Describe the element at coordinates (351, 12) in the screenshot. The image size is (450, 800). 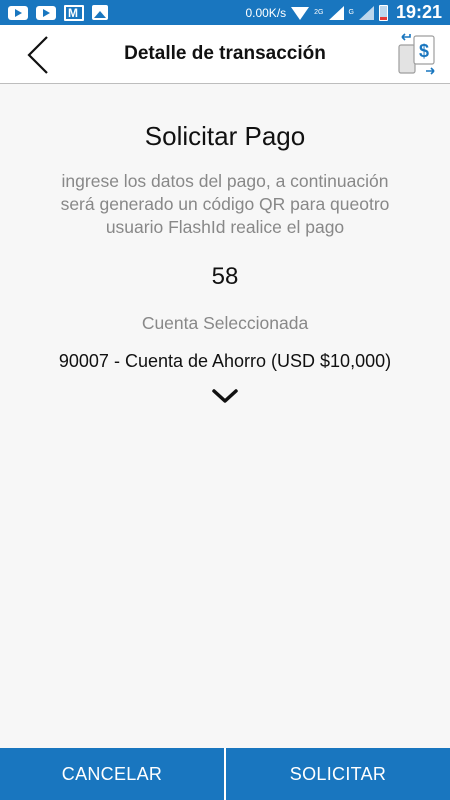
I see `network-type-g: G` at that location.